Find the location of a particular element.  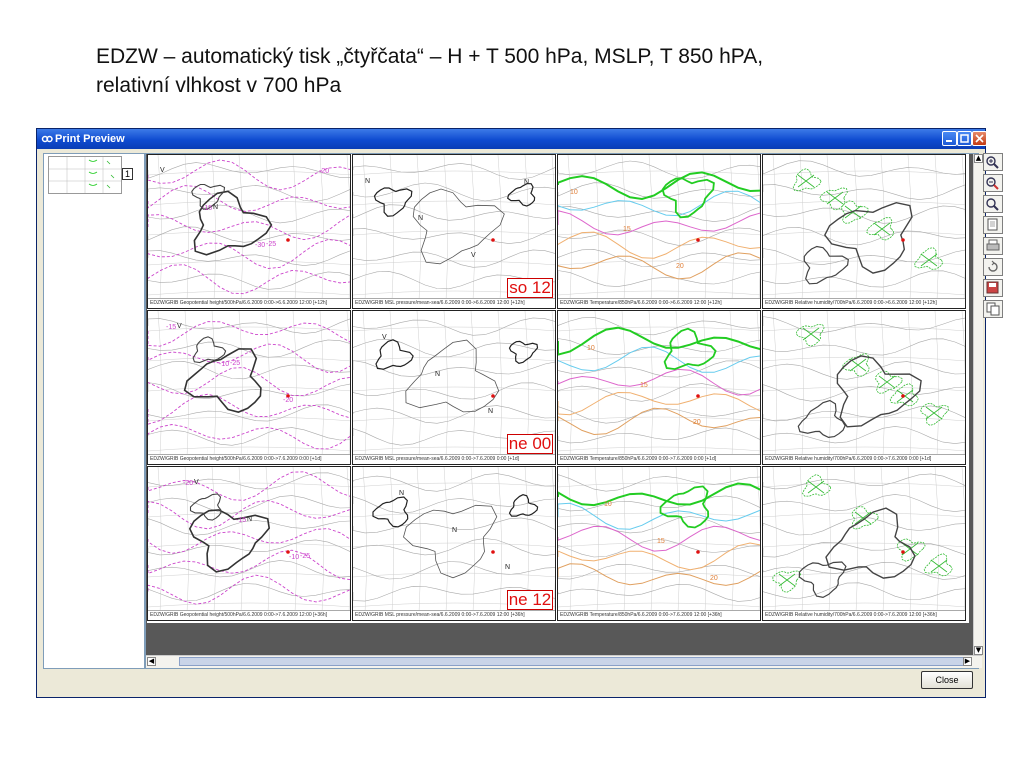

refresh-icon is located at coordinates (993, 266).